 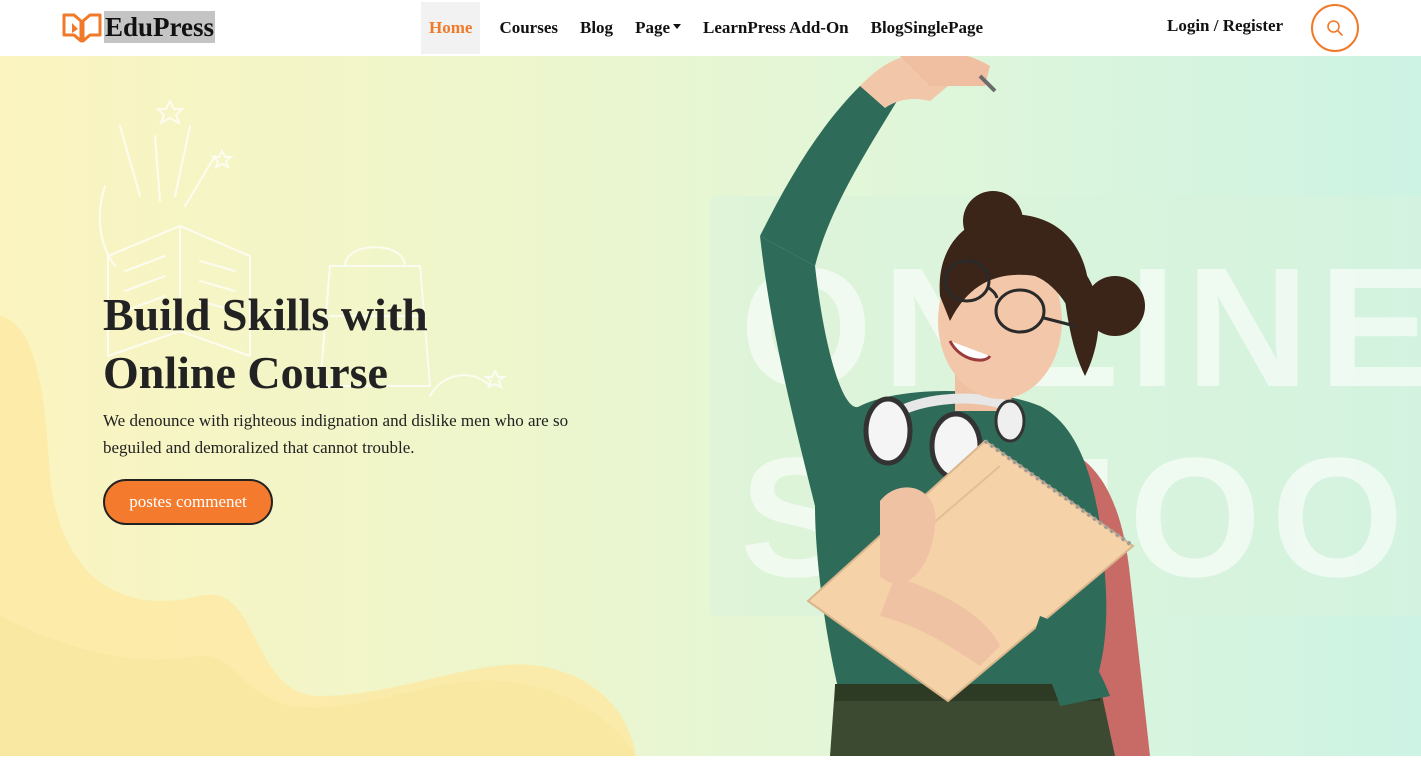 I want to click on hero-title-line1: Build Skills with, so click(x=265, y=314).